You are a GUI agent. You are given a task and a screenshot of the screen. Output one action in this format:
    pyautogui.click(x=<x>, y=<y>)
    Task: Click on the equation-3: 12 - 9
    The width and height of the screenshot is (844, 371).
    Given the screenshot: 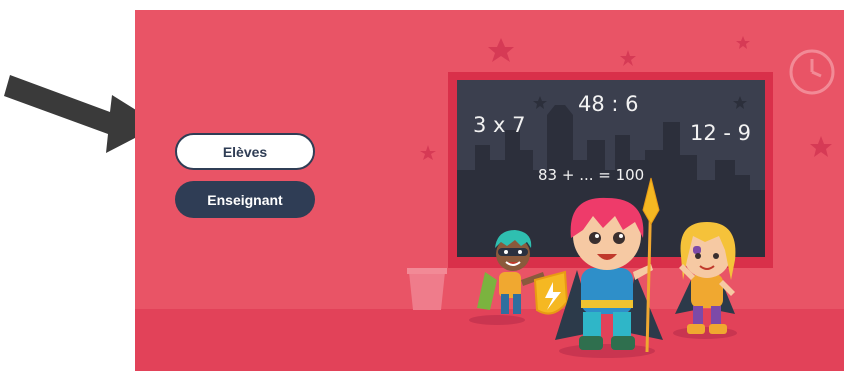 What is the action you would take?
    pyautogui.click(x=720, y=133)
    